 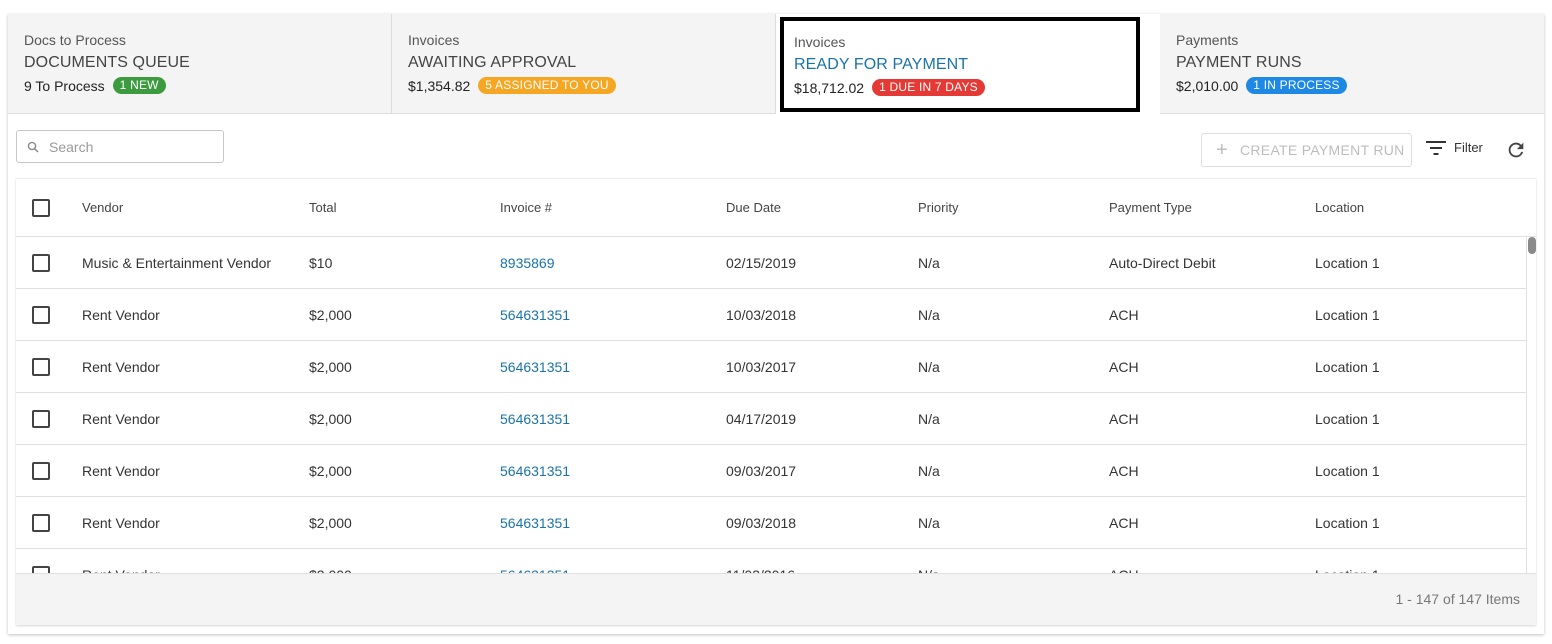 What do you see at coordinates (829, 87) in the screenshot?
I see `tab-amount: $18,712.02` at bounding box center [829, 87].